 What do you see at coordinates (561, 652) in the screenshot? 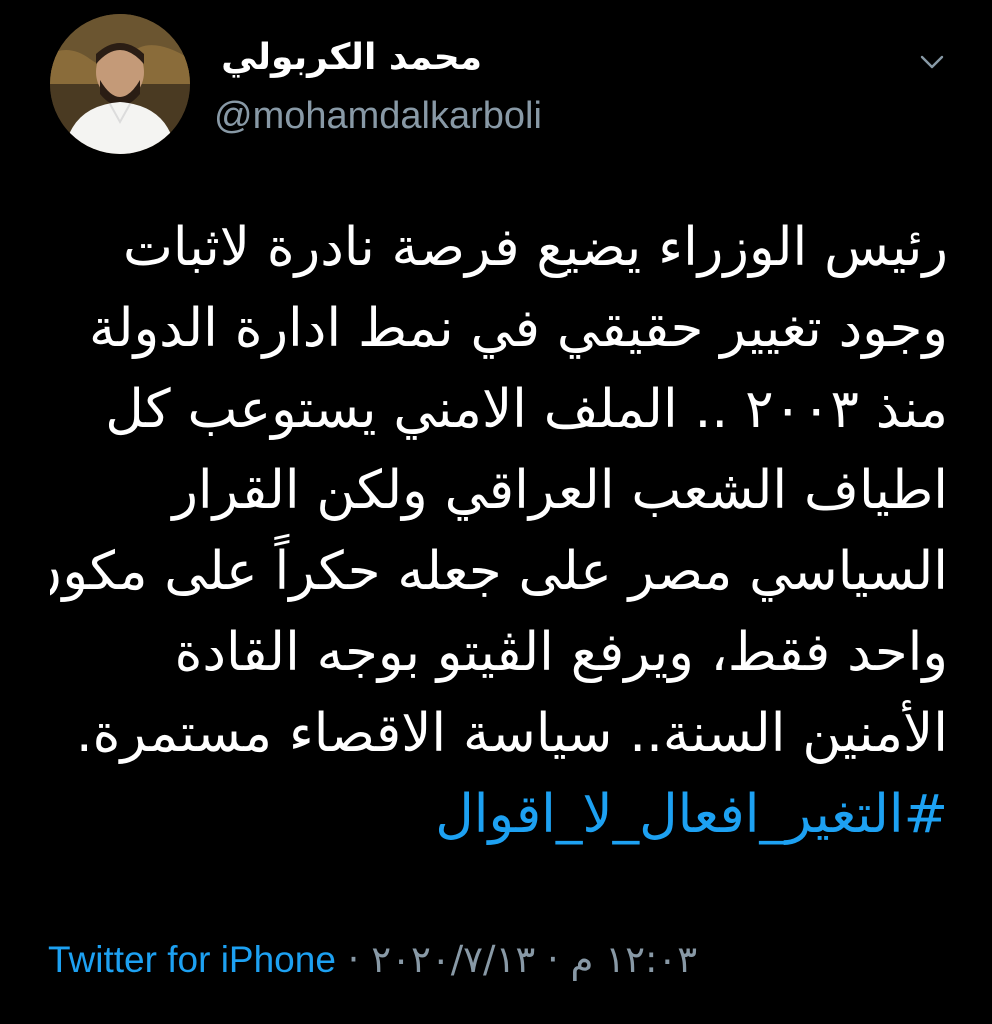
I see `tweet-line: واحد فقط، ويرفع الڤيتو بوجه القادة` at bounding box center [561, 652].